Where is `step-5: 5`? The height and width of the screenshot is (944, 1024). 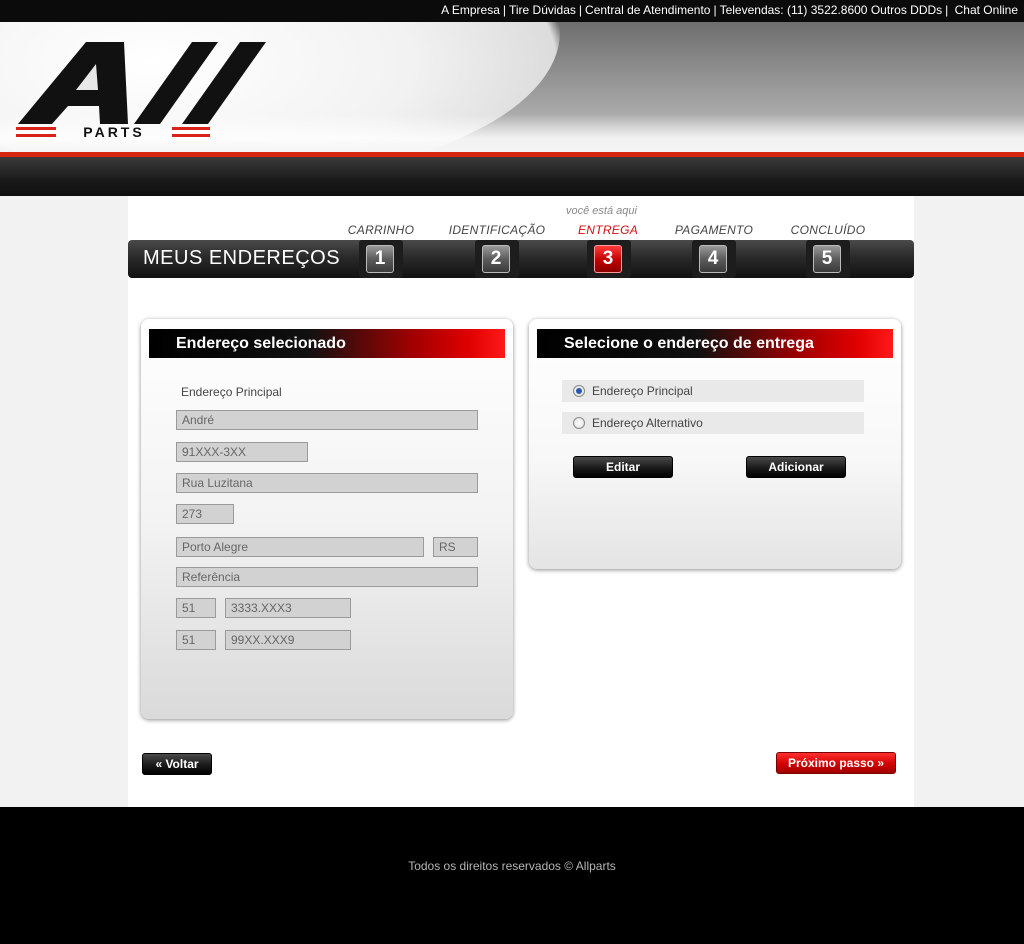 step-5: 5 is located at coordinates (828, 259).